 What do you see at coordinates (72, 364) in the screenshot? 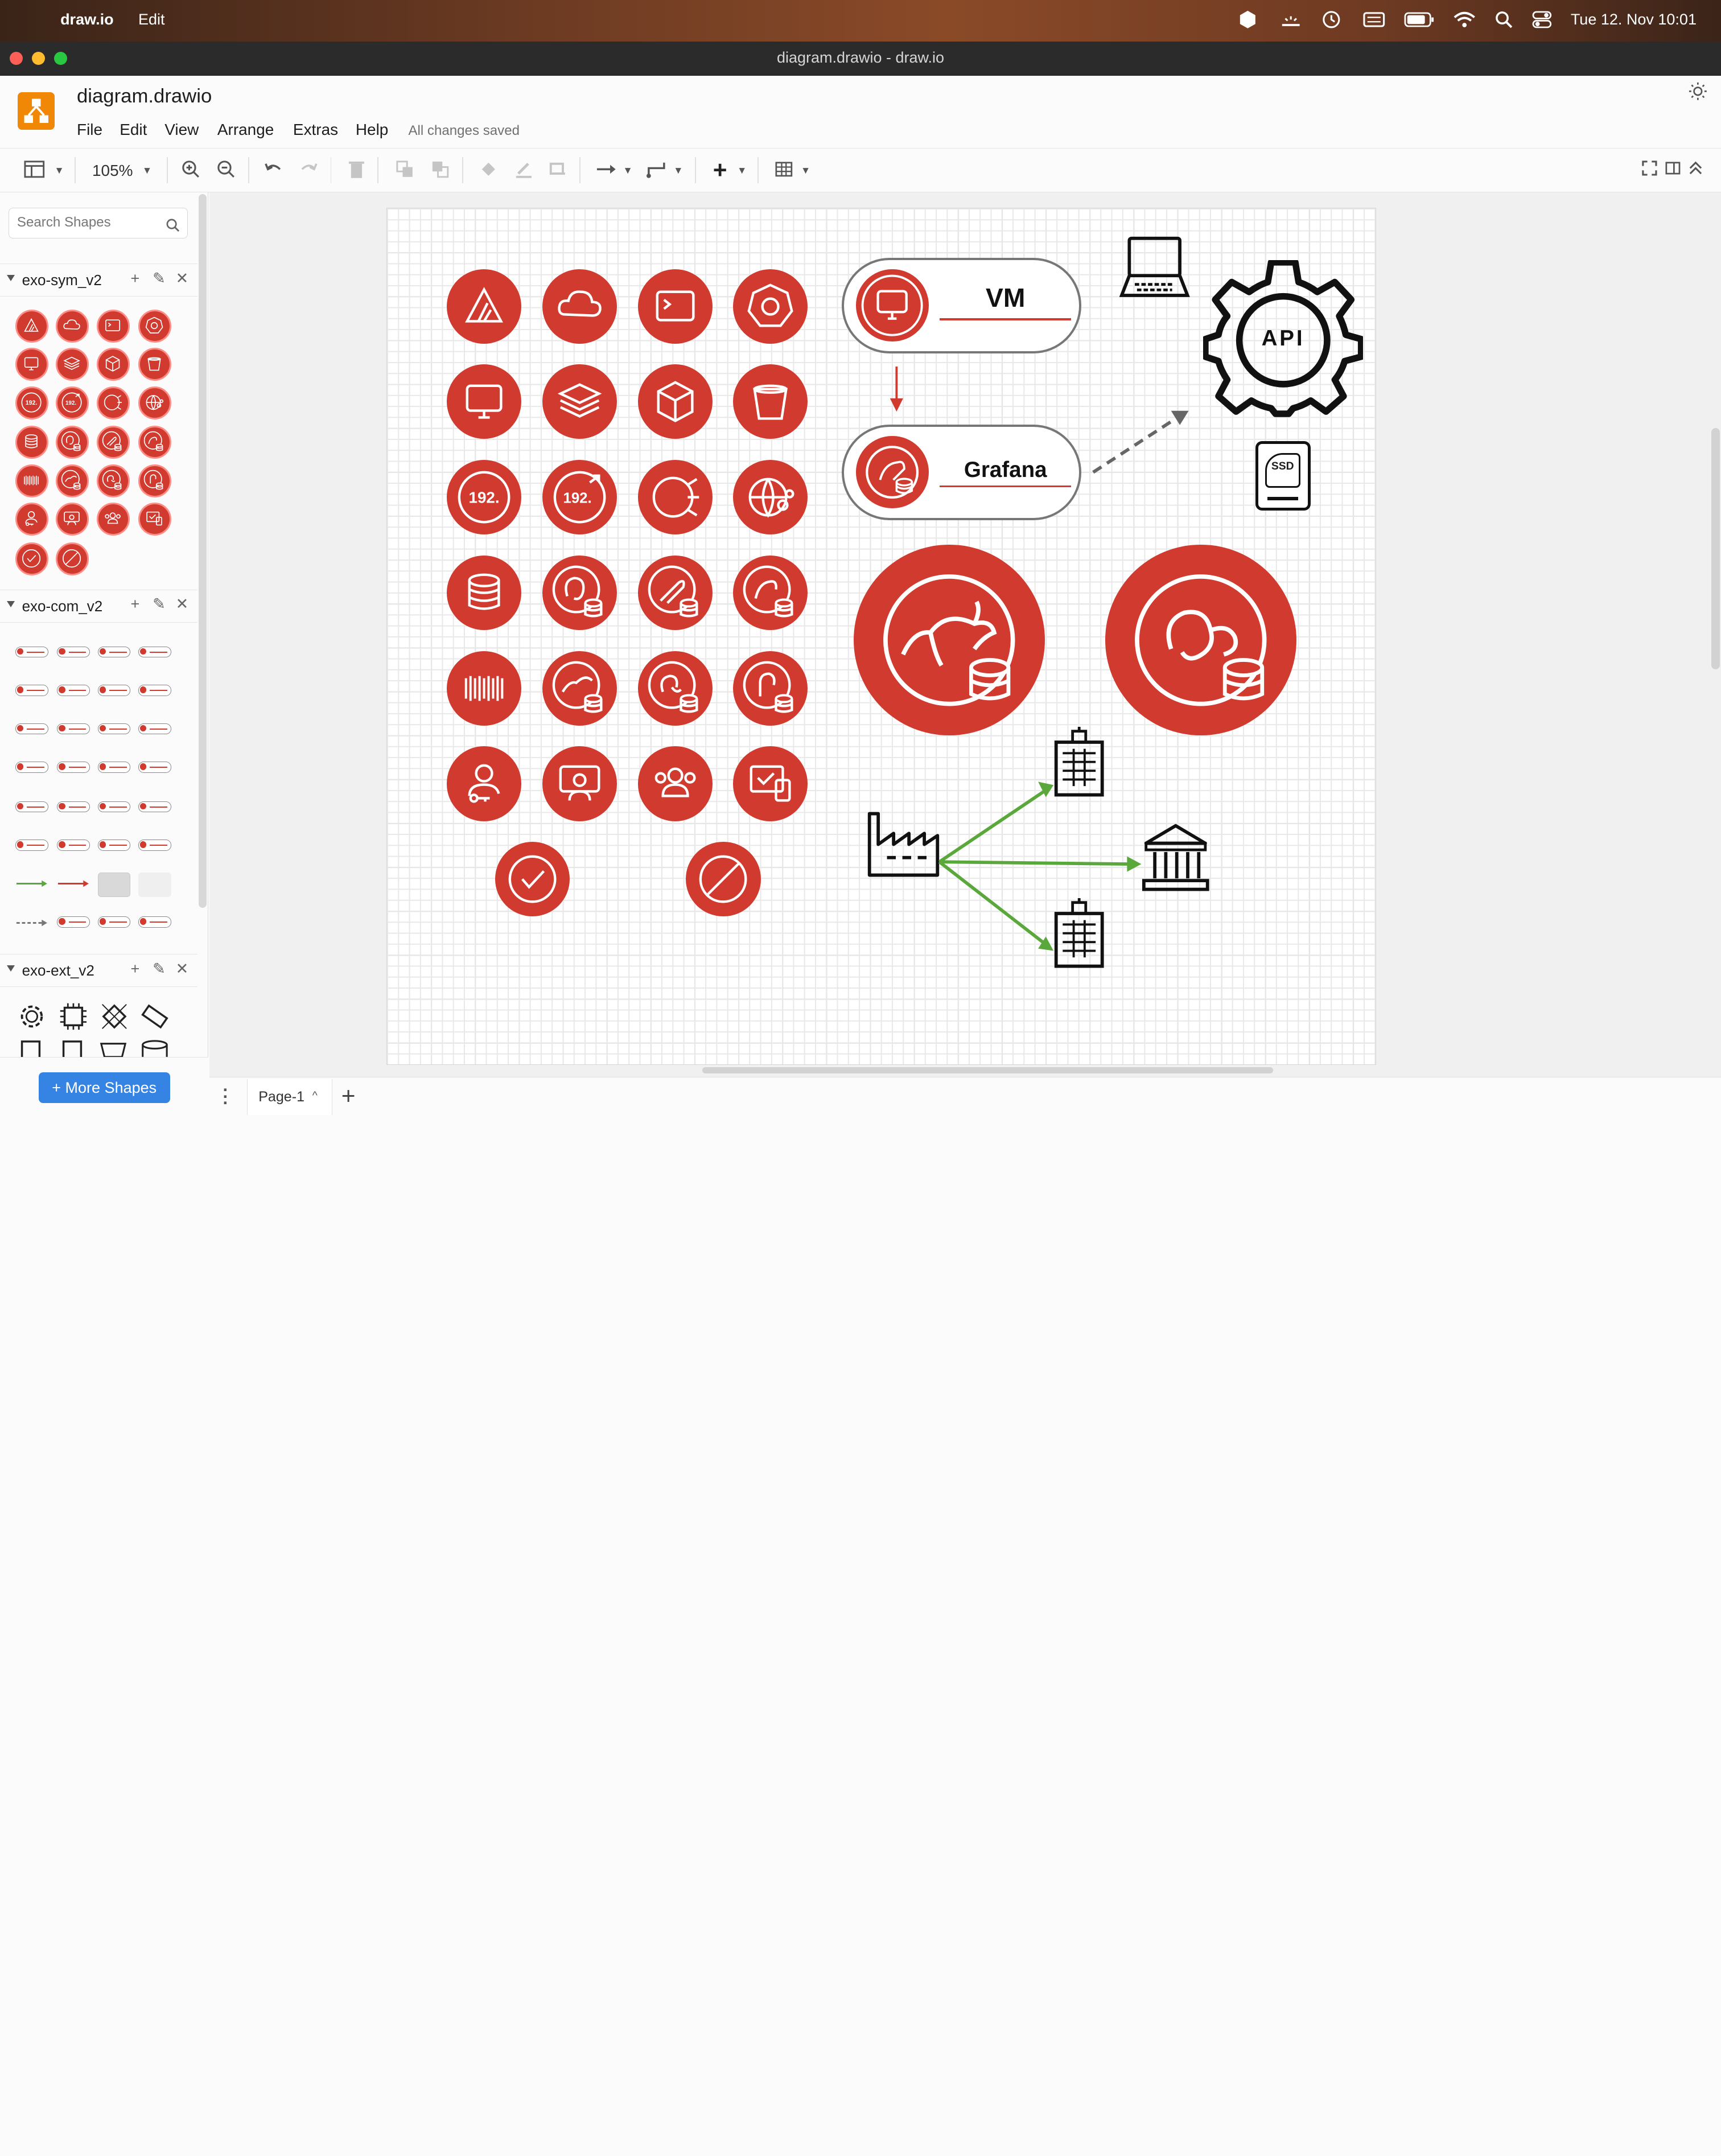
I see `sidebar-layers-shape` at bounding box center [72, 364].